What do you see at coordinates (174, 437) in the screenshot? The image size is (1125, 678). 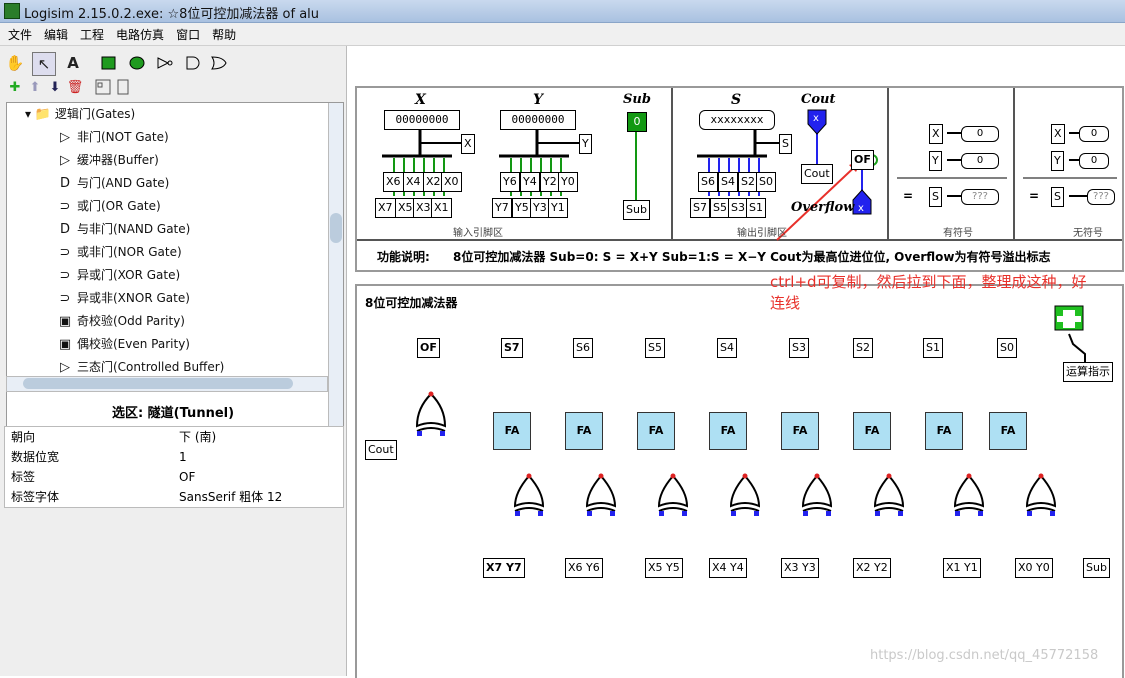 I see `prop-row: 朝向 下 (南)` at bounding box center [174, 437].